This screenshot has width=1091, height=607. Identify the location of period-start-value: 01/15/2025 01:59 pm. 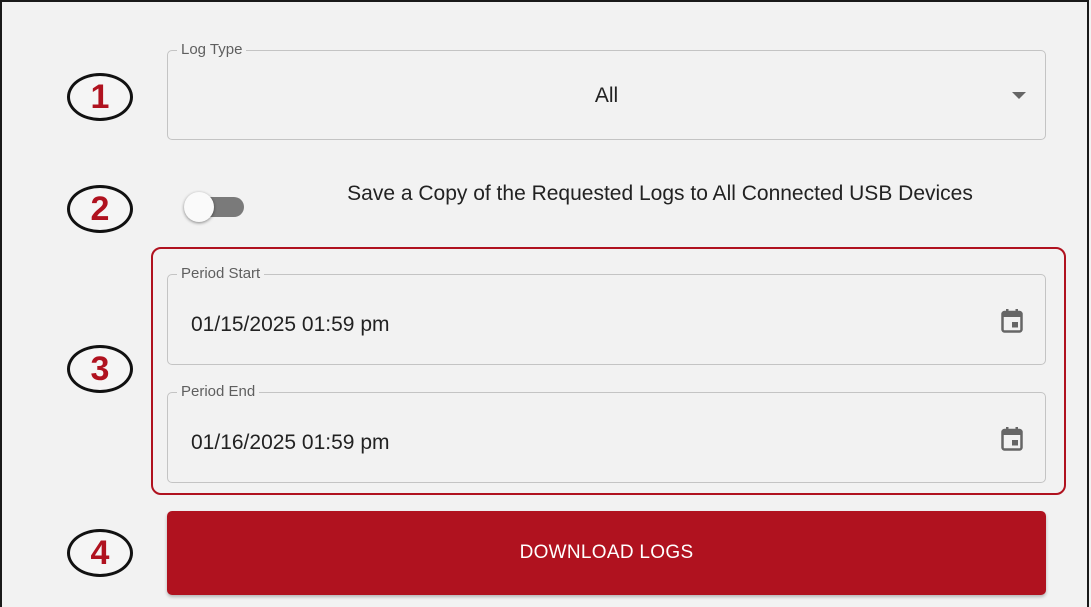
(290, 324).